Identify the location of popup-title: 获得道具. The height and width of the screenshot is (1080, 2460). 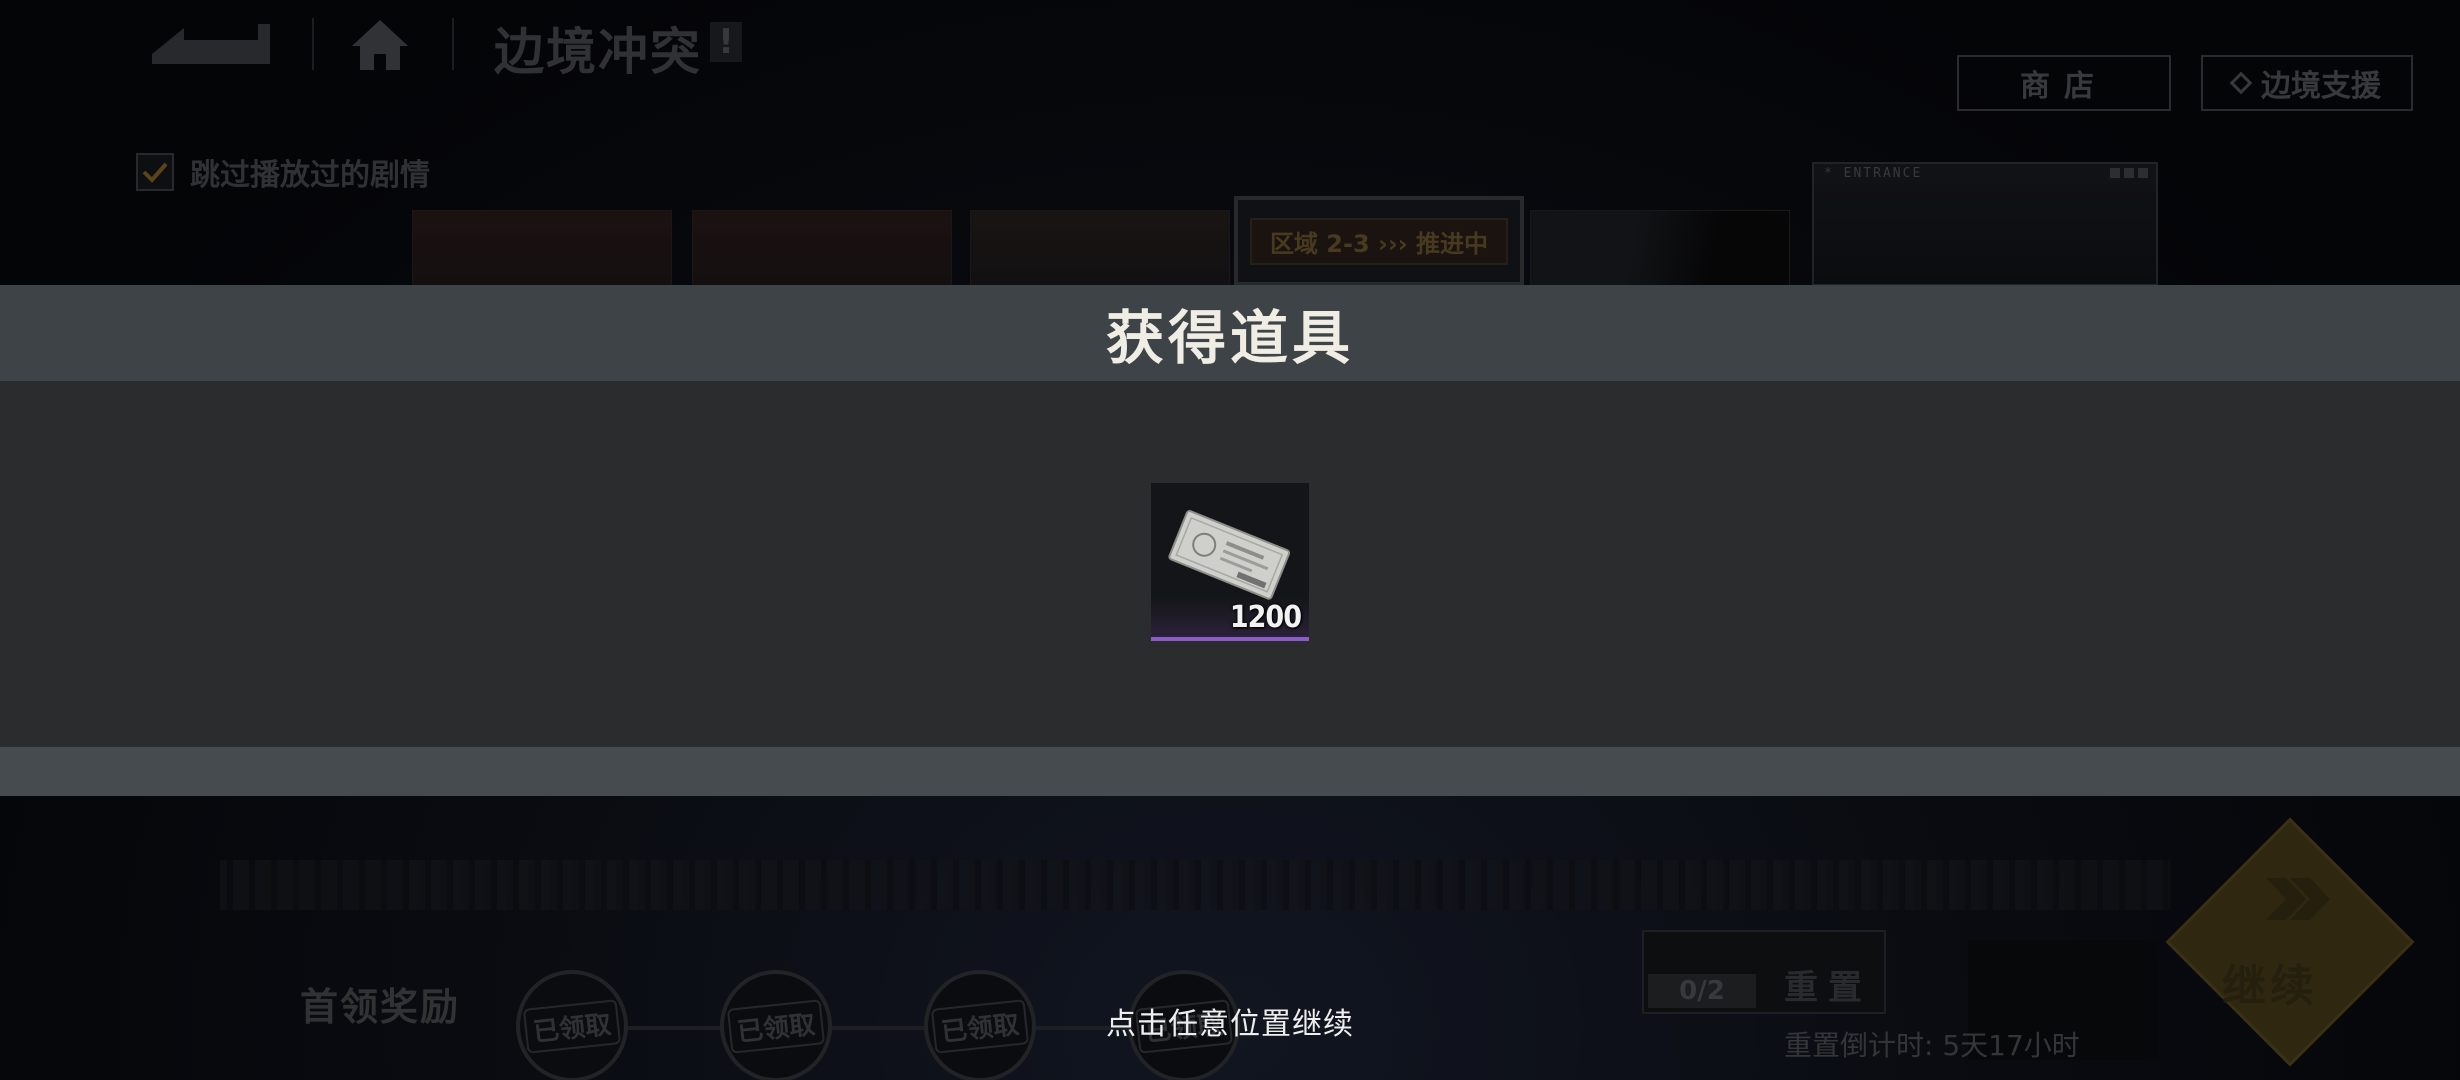
(1229, 338).